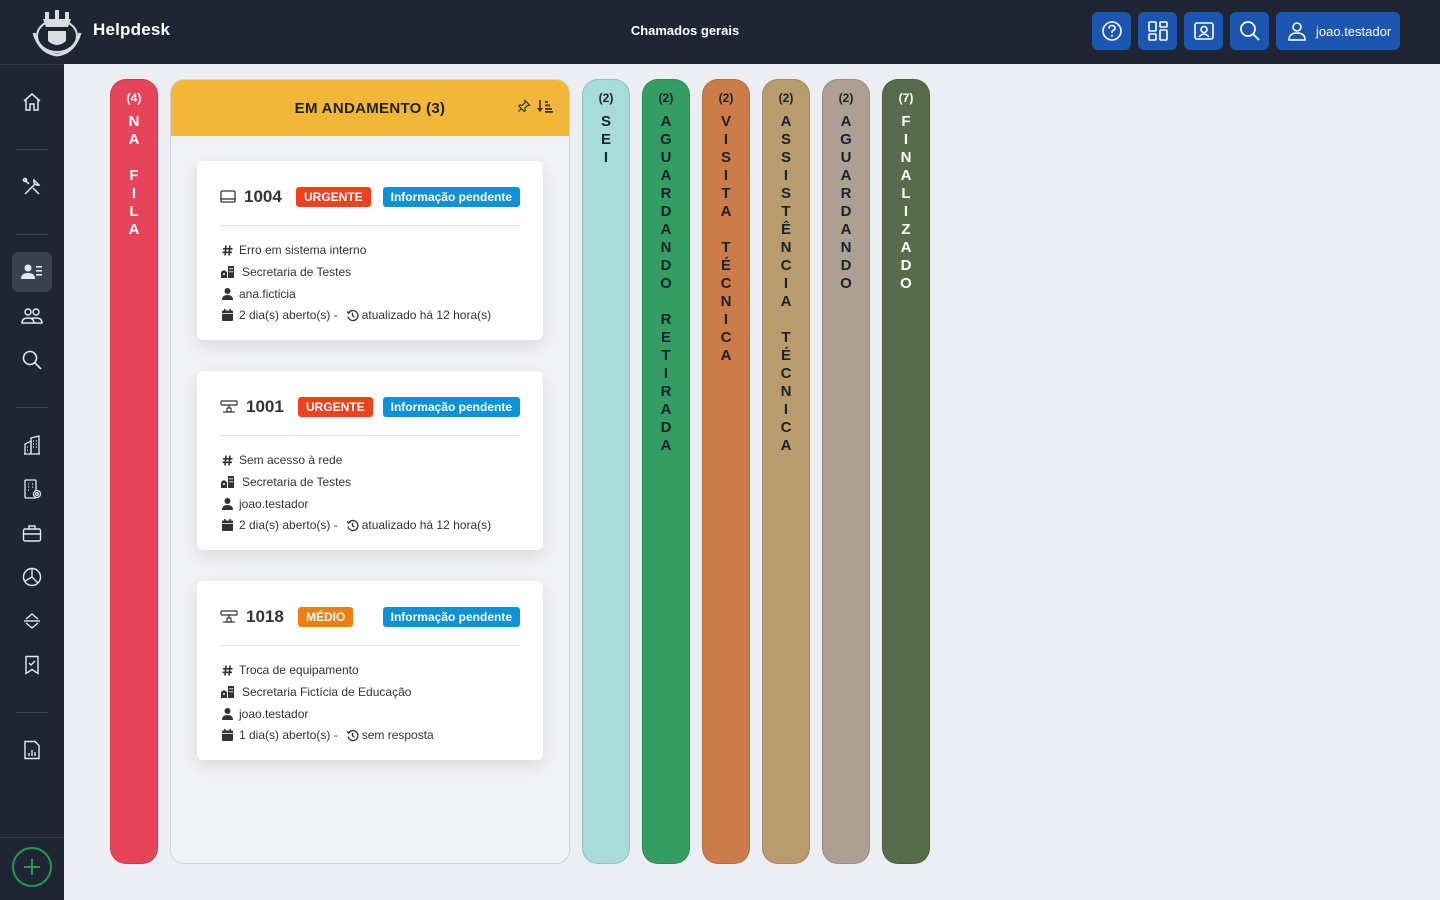 The image size is (1440, 900). What do you see at coordinates (545, 106) in the screenshot?
I see `sort-icon` at bounding box center [545, 106].